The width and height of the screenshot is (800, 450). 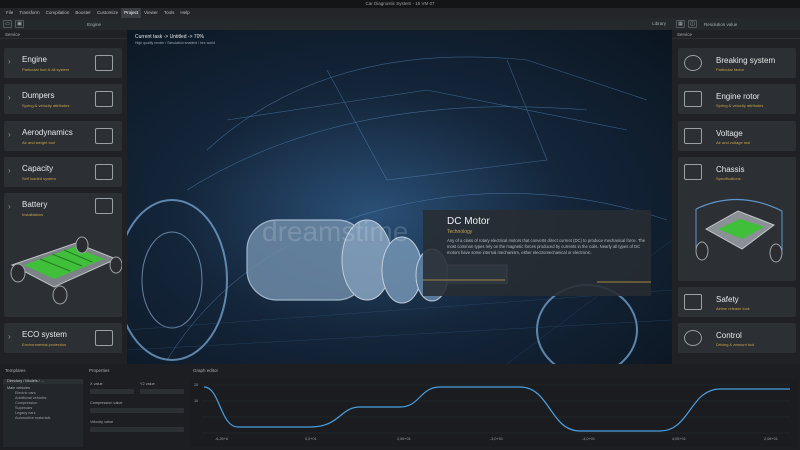 What do you see at coordinates (399, 24) in the screenshot?
I see `center-toolbar: Library` at bounding box center [399, 24].